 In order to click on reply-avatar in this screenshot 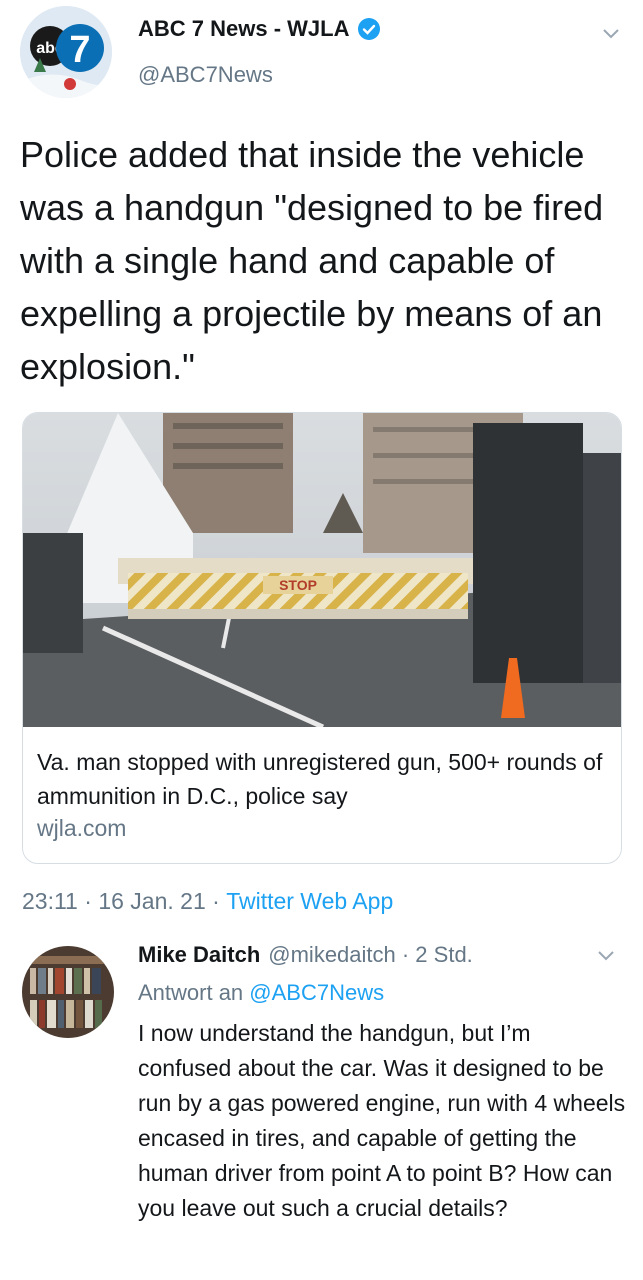, I will do `click(68, 992)`.